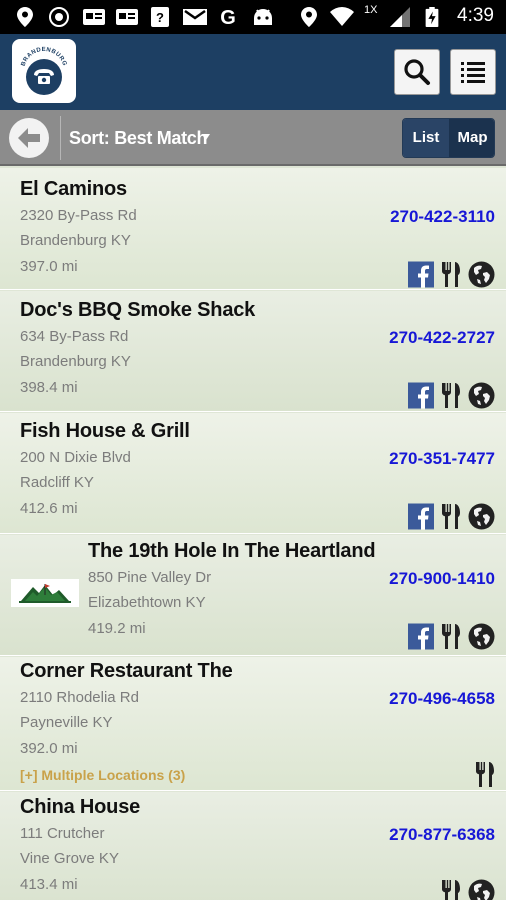  Describe the element at coordinates (49, 266) in the screenshot. I see `business-distance: 397.0 mi` at that location.